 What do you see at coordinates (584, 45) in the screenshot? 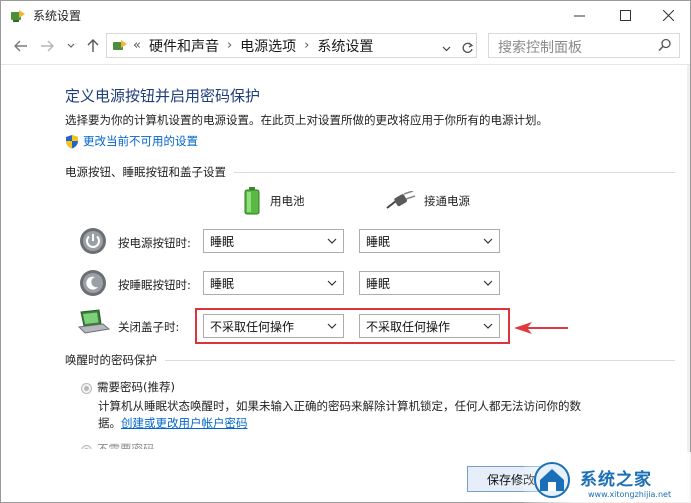
I see `search-box: 搜索控制面板` at bounding box center [584, 45].